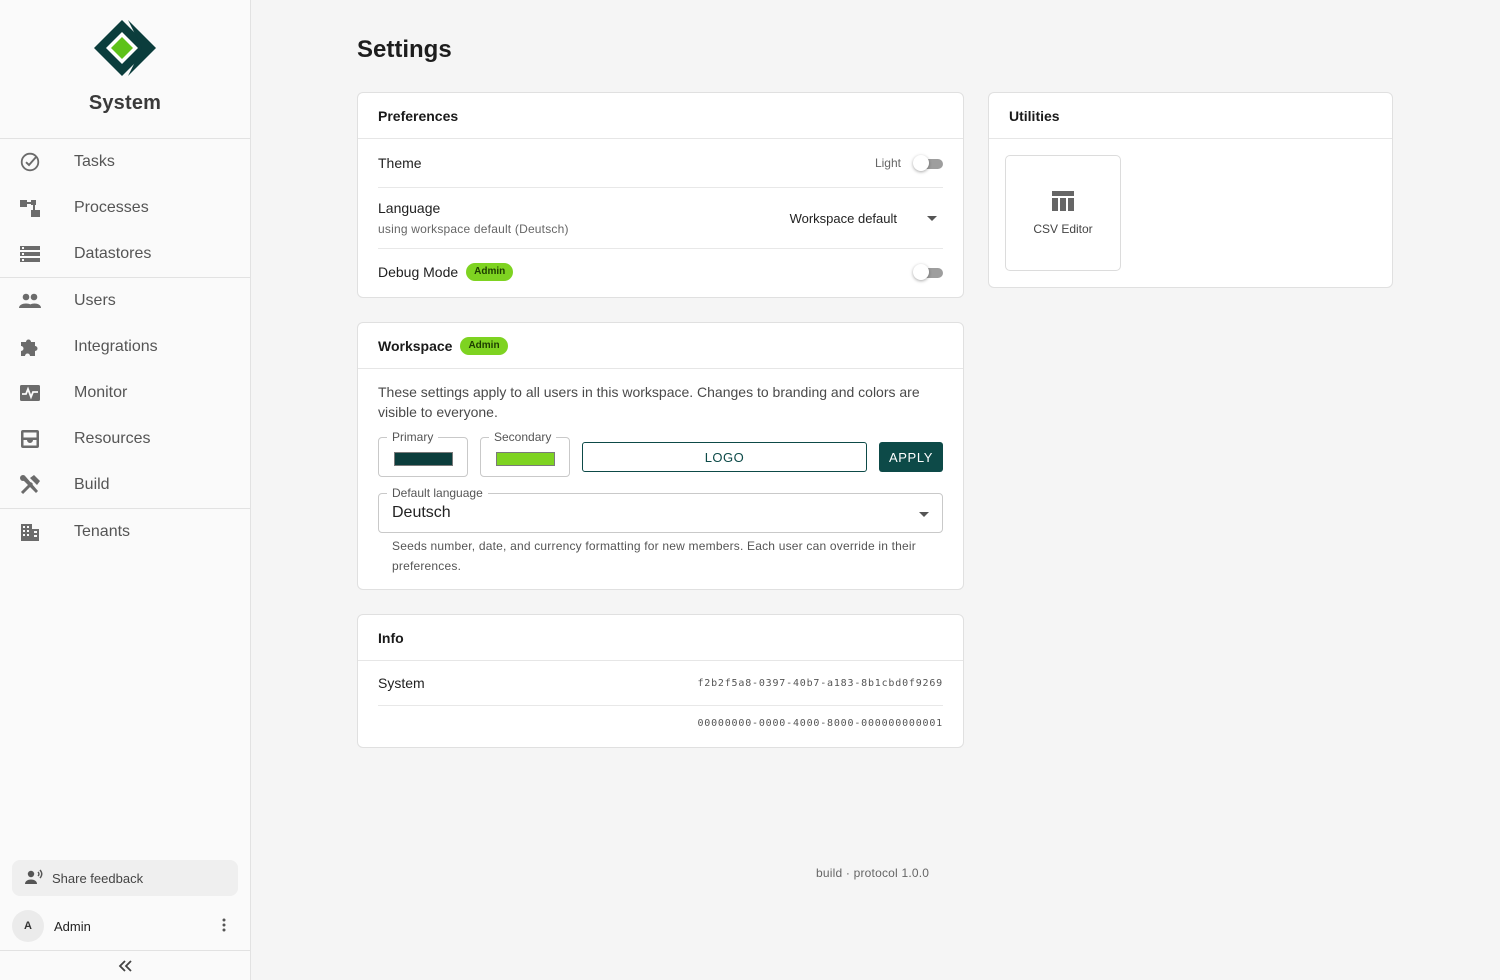 The width and height of the screenshot is (1500, 980). I want to click on user-menu: A Admin, so click(125, 926).